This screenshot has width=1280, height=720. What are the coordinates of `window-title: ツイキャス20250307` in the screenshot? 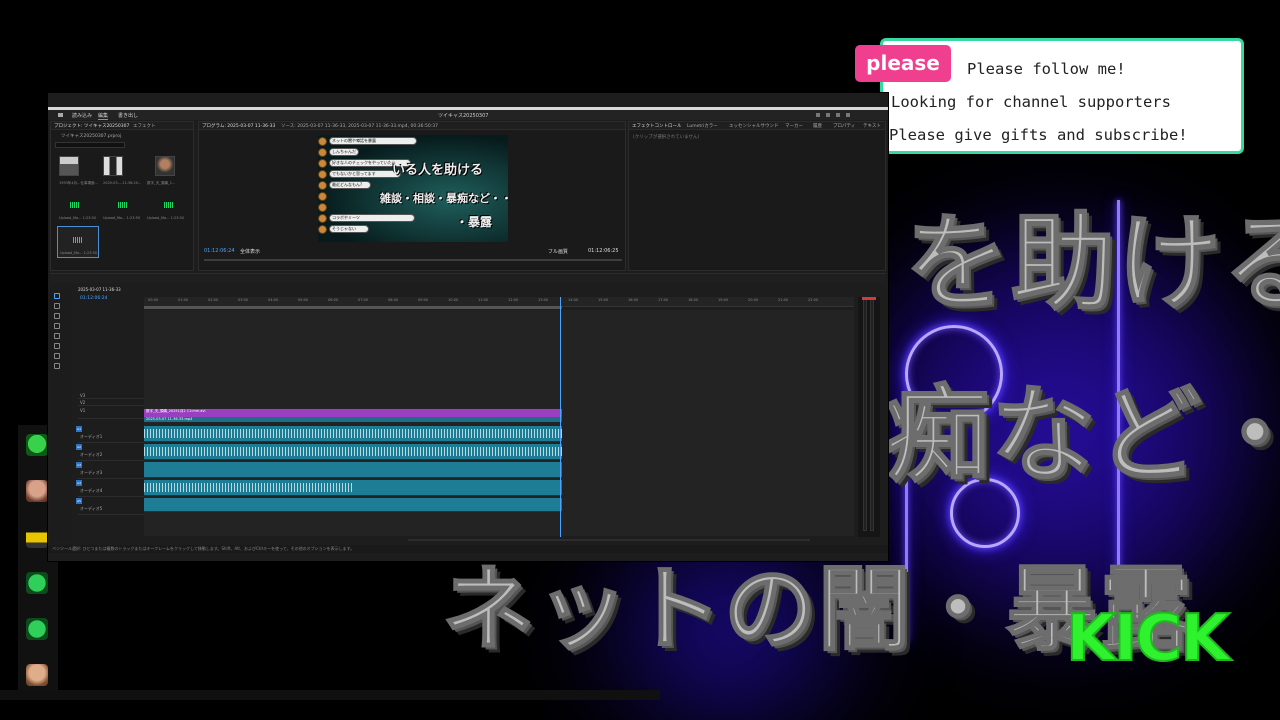 It's located at (463, 116).